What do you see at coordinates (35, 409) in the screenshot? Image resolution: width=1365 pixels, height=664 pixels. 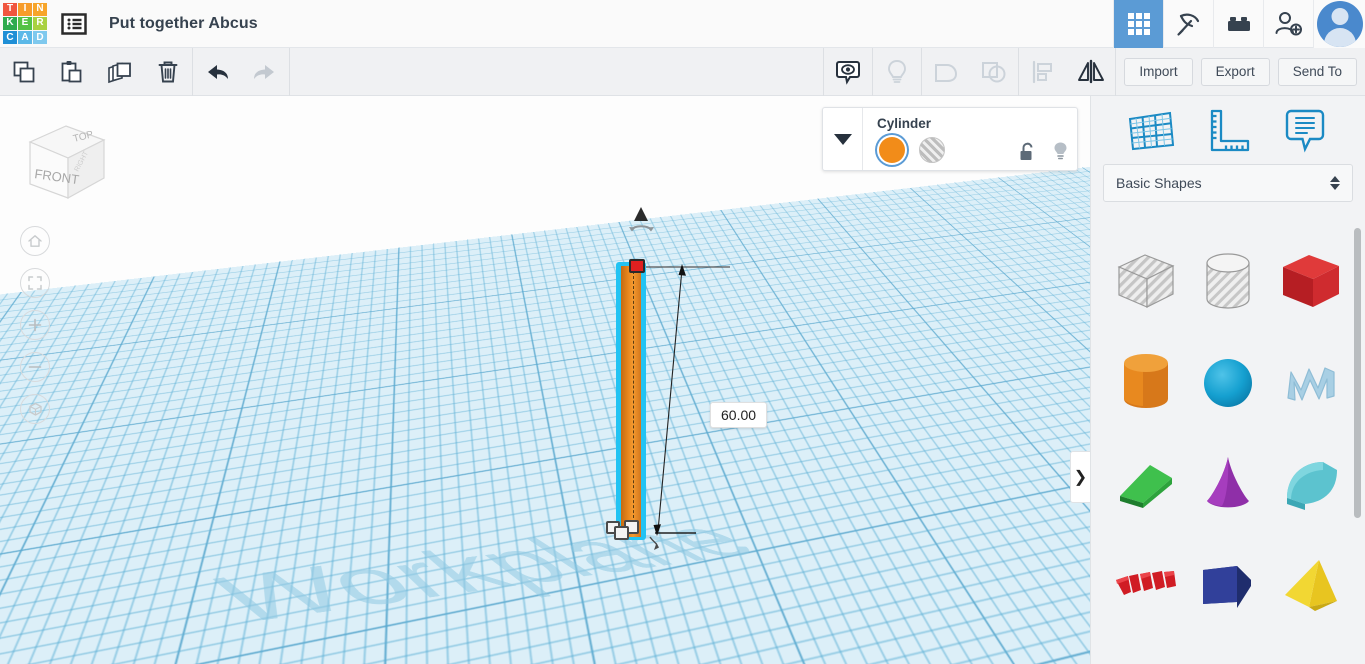 I see `orthographic-perspective-icon` at bounding box center [35, 409].